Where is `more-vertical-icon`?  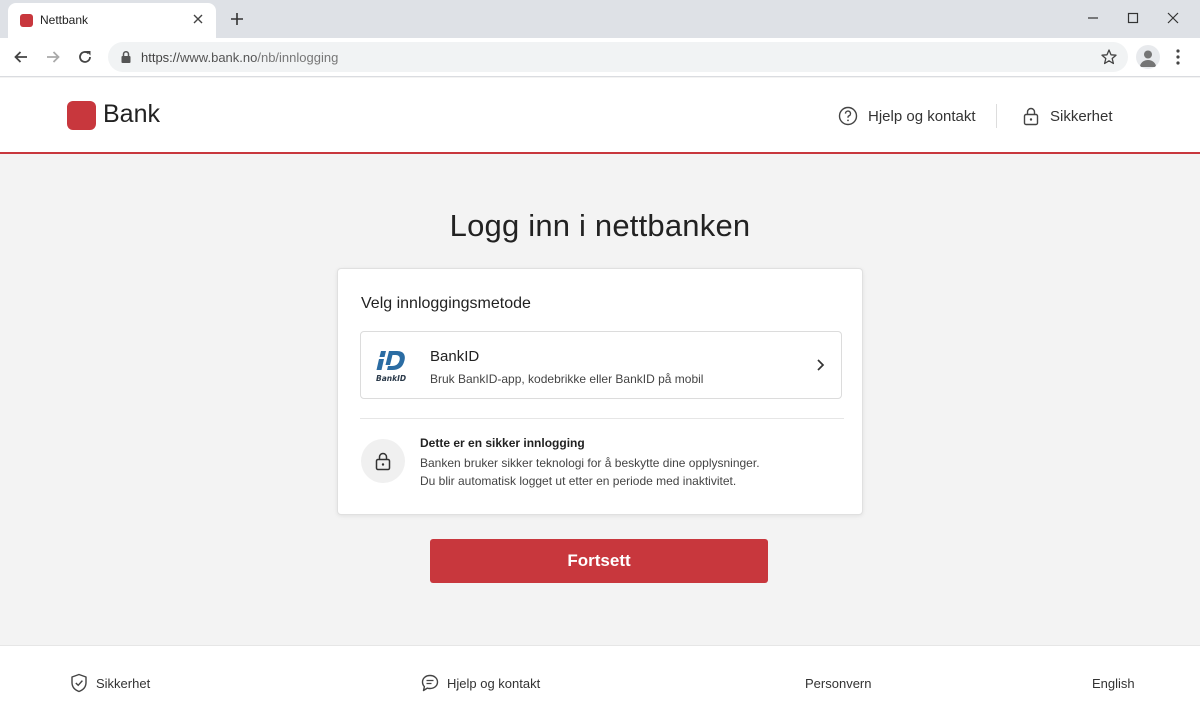
more-vertical-icon is located at coordinates (1178, 57).